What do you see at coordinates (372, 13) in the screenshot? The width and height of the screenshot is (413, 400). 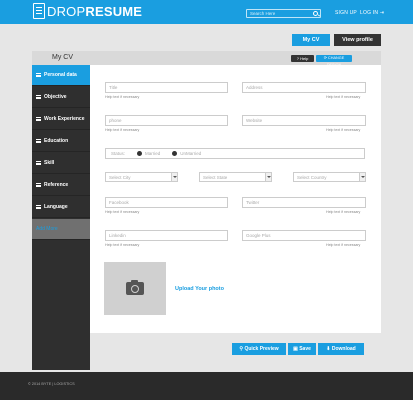 I see `login-link: LOG IN ⇥` at bounding box center [372, 13].